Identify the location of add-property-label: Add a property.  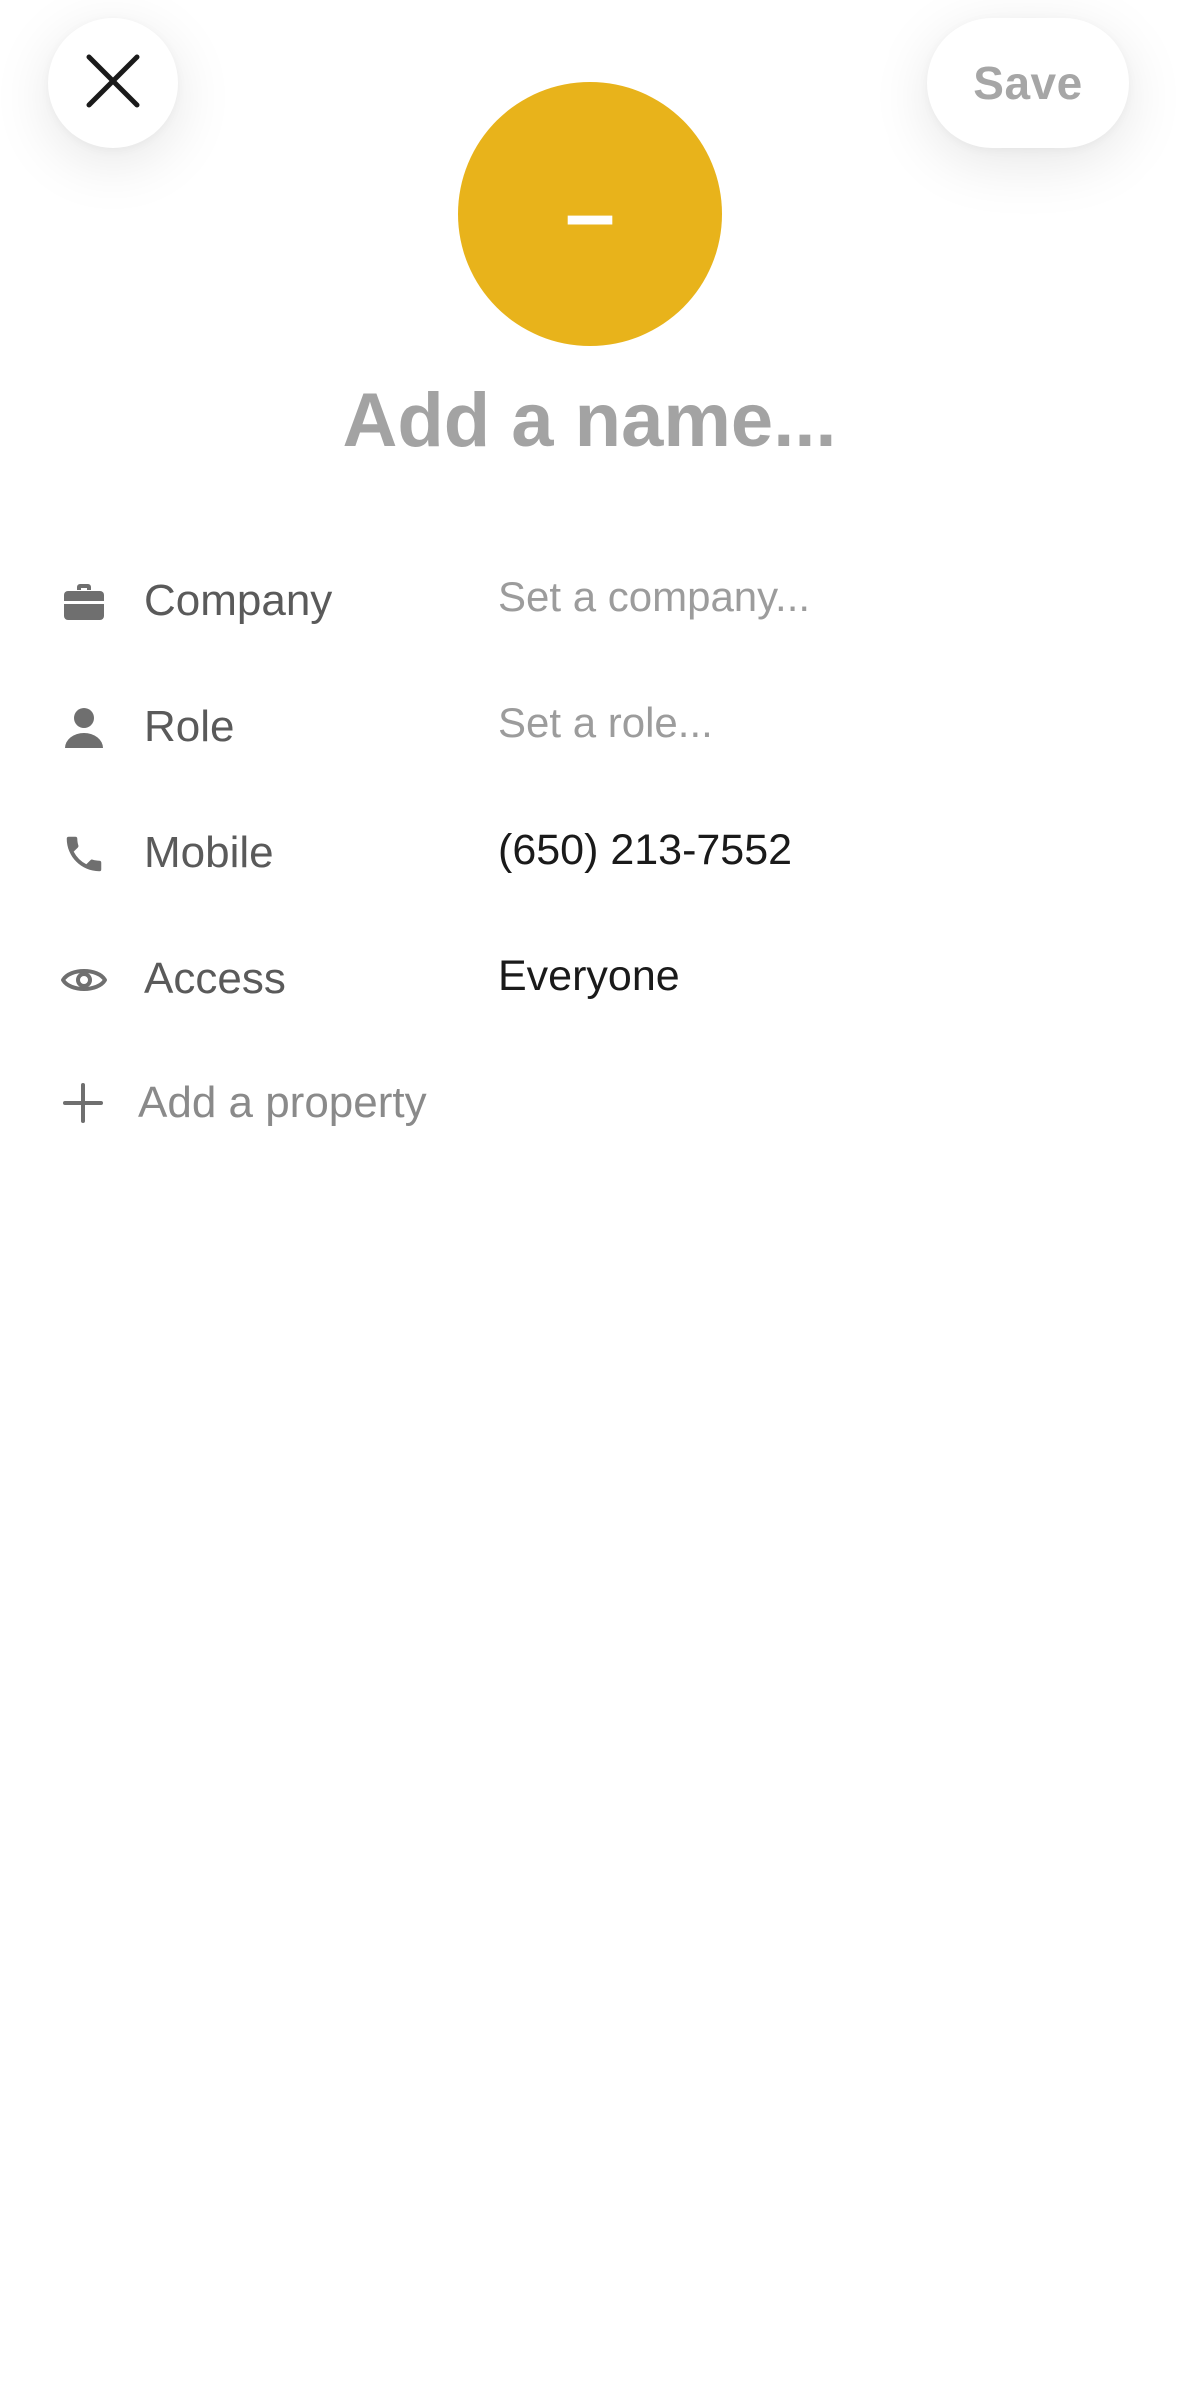
(282, 1102).